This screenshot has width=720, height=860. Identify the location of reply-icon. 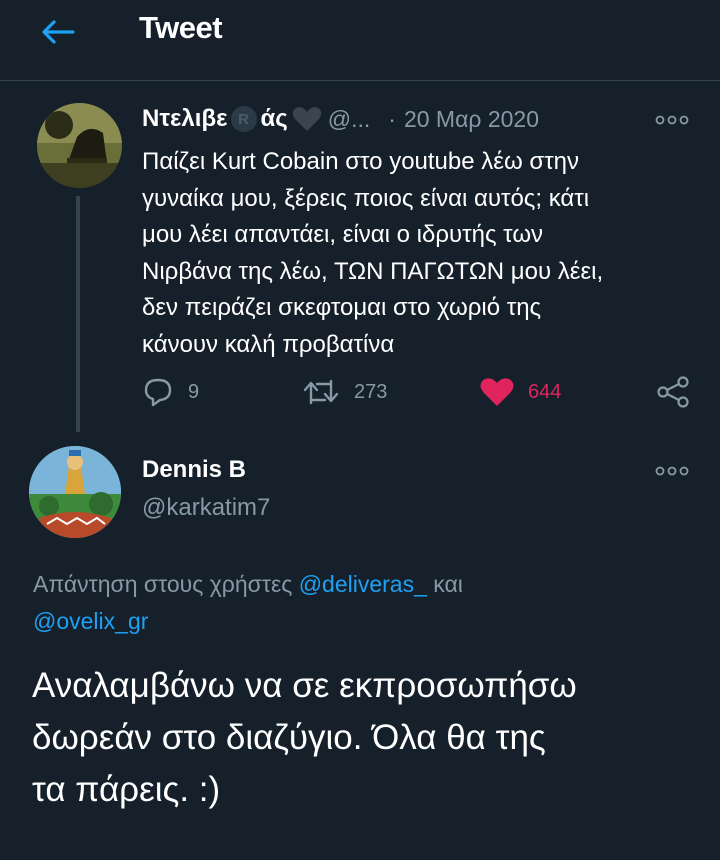
(158, 392).